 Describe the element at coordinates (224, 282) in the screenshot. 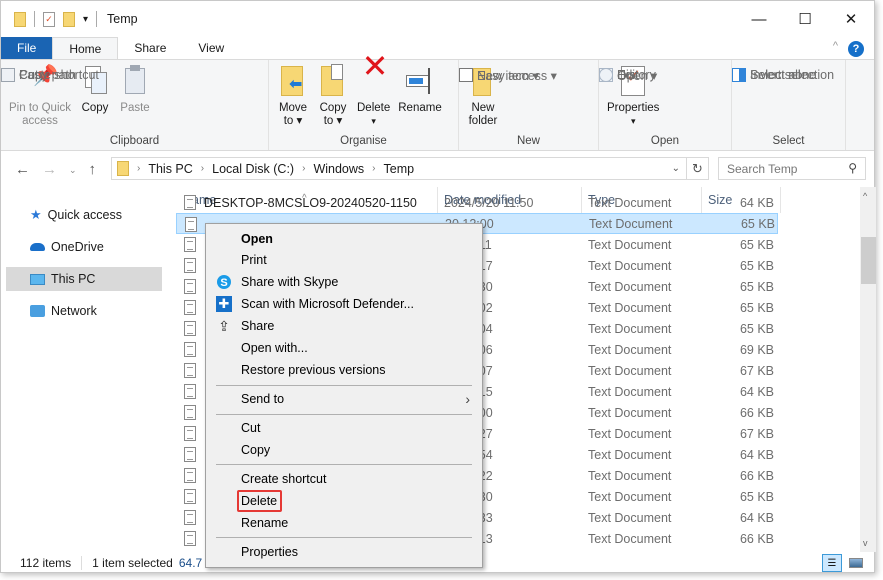

I see `skype-icon: S` at that location.